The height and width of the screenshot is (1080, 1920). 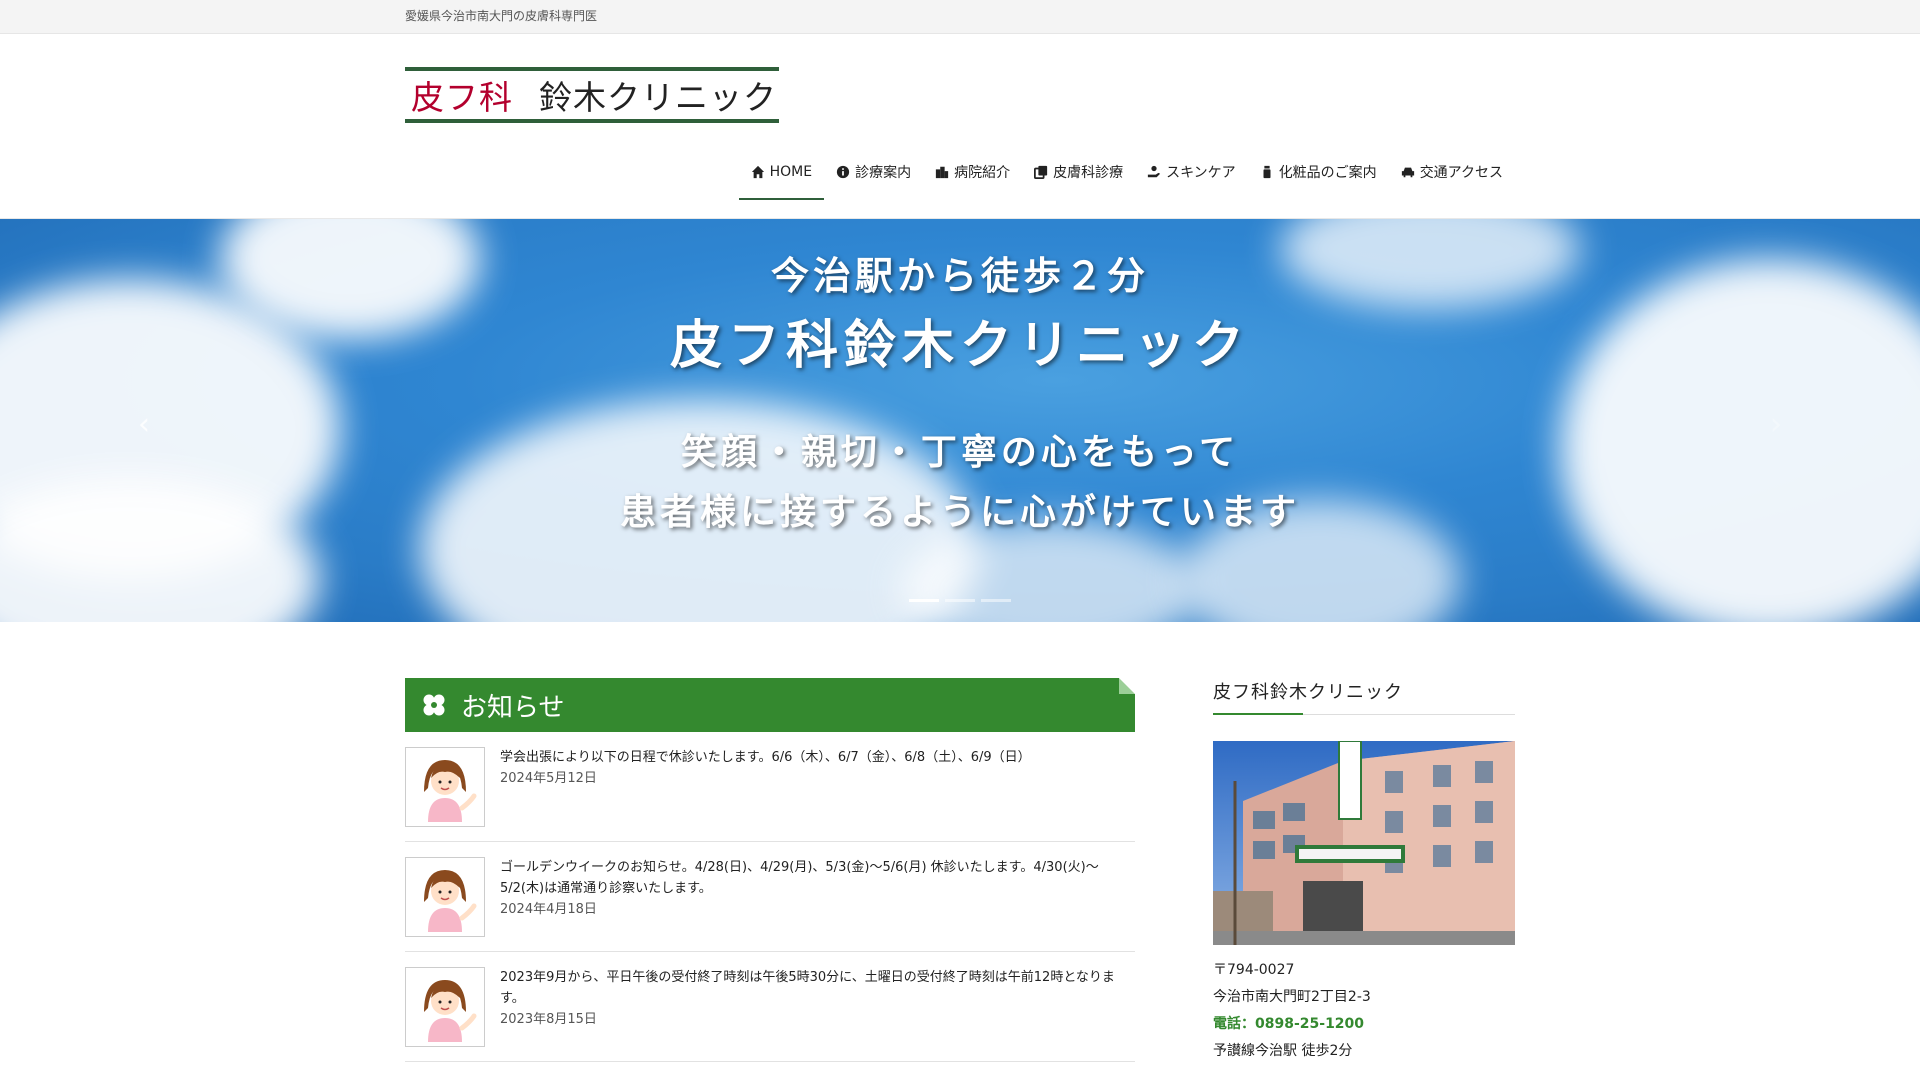 What do you see at coordinates (658, 97) in the screenshot?
I see `logo-black-text: 鈴木クリニック` at bounding box center [658, 97].